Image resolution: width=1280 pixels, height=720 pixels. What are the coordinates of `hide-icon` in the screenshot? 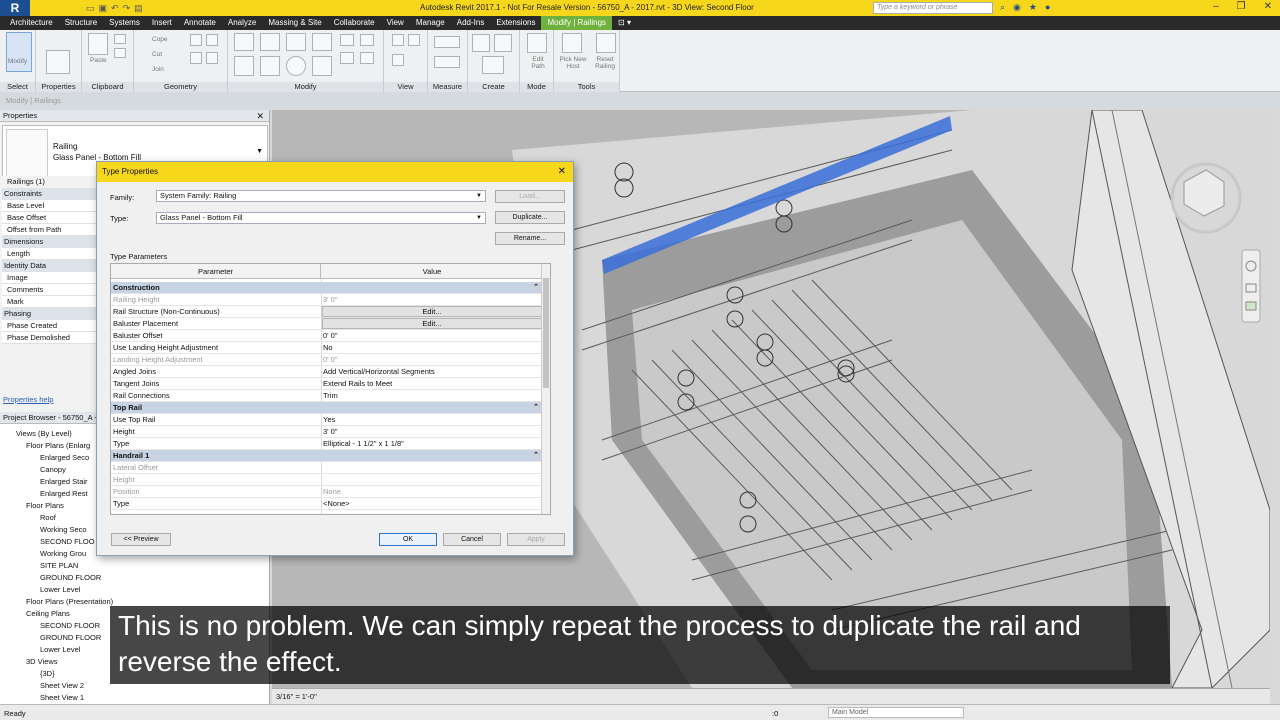 It's located at (398, 40).